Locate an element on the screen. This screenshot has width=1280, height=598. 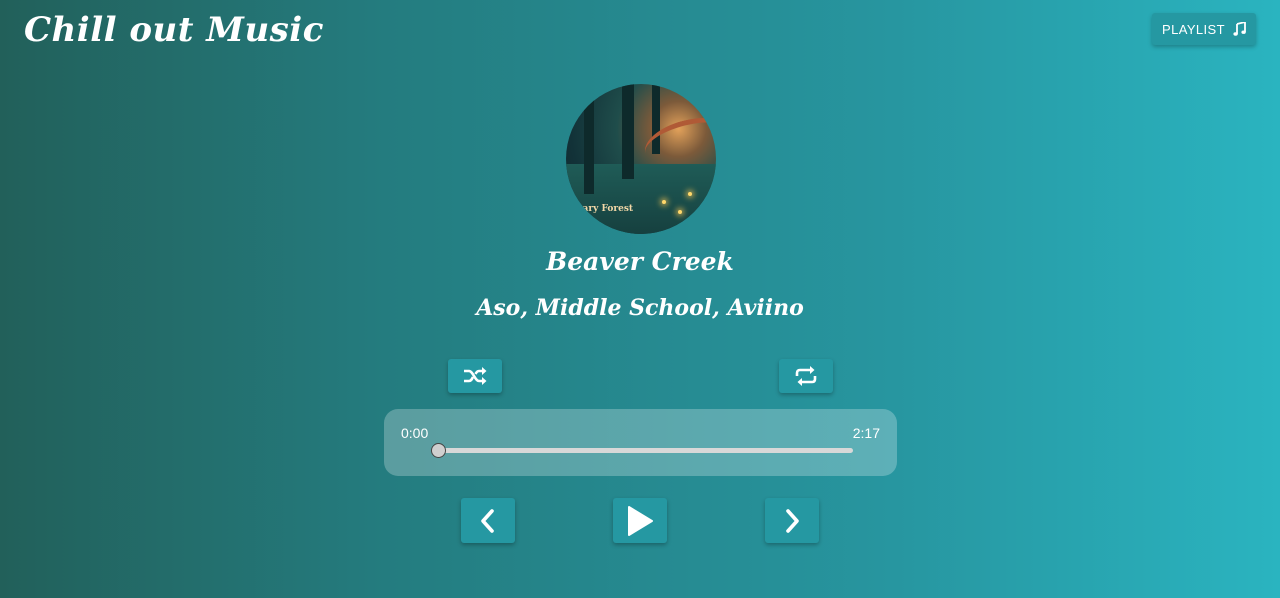
total-time: 2:17 is located at coordinates (866, 433).